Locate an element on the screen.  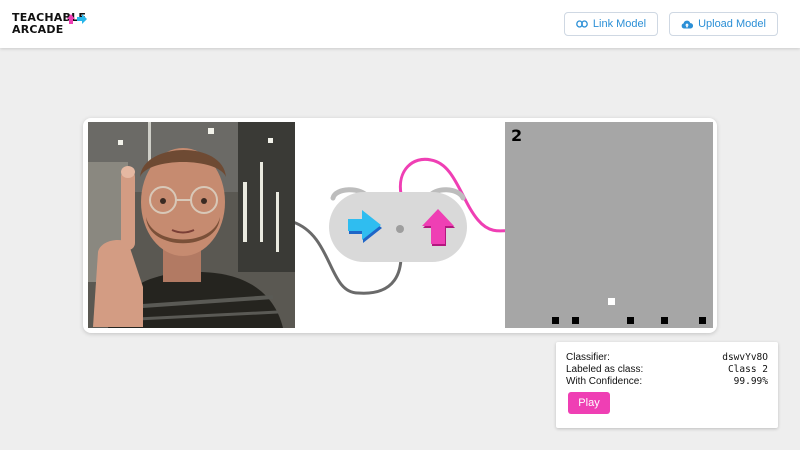
upload-model-label: Upload Model is located at coordinates (732, 24).